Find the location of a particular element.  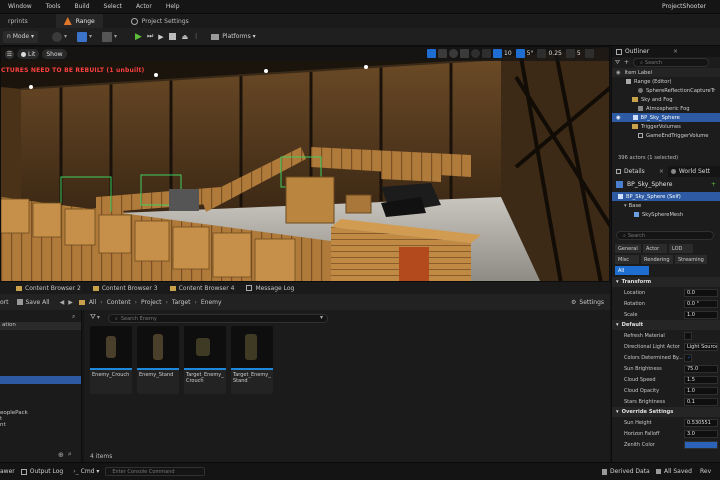

filter-rendering: Rendering is located at coordinates (657, 259).